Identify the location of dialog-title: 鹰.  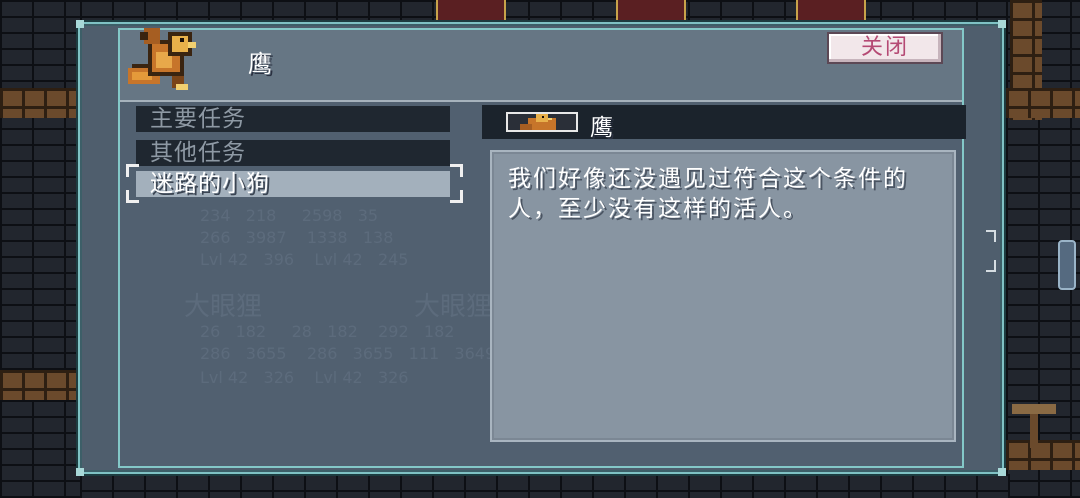
(260, 64).